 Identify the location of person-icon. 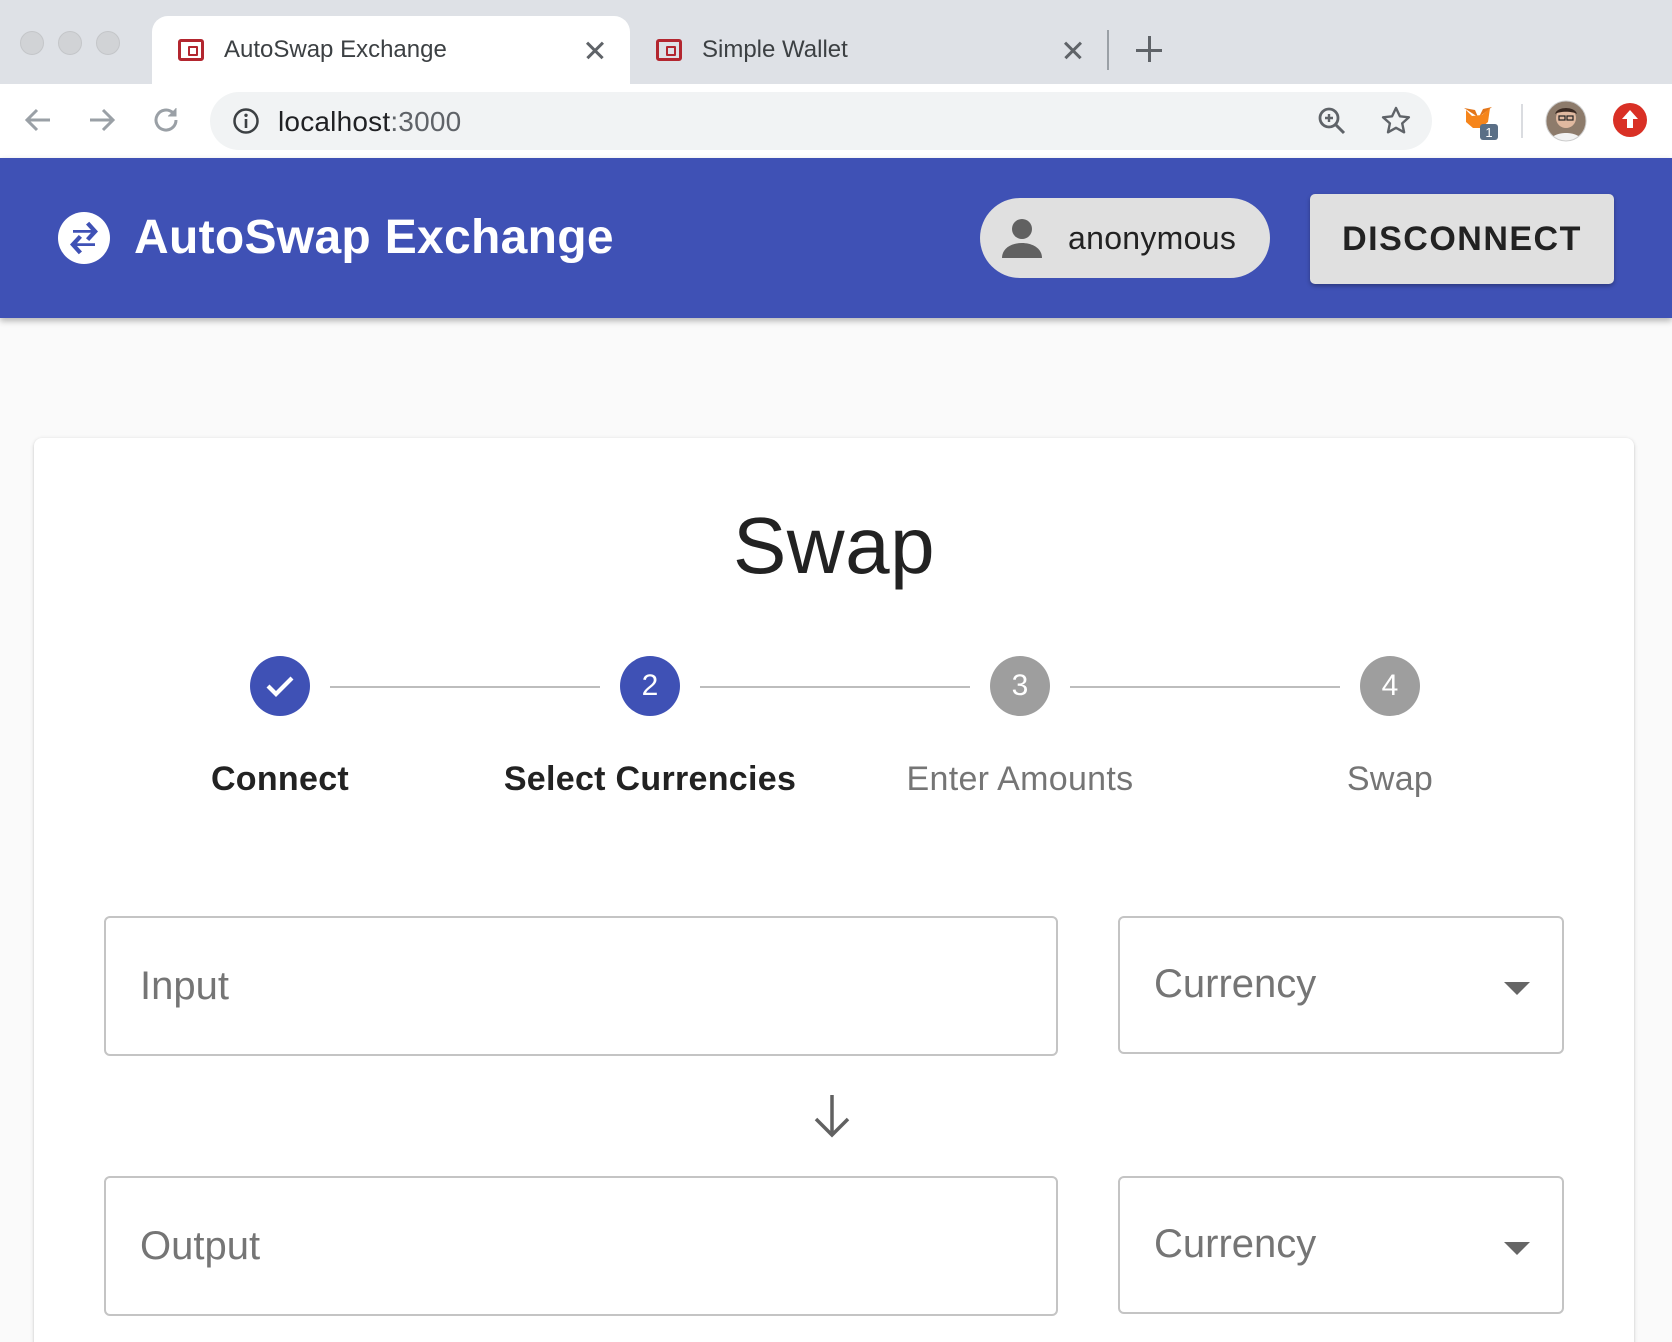
(1022, 238).